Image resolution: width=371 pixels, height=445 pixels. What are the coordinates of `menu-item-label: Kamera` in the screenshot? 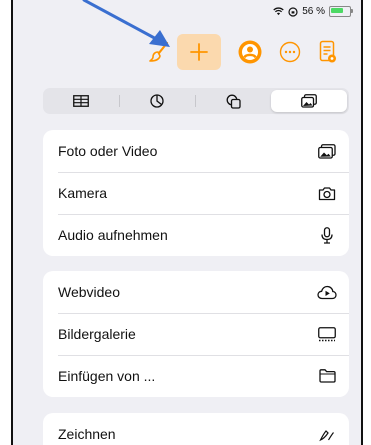 It's located at (83, 193).